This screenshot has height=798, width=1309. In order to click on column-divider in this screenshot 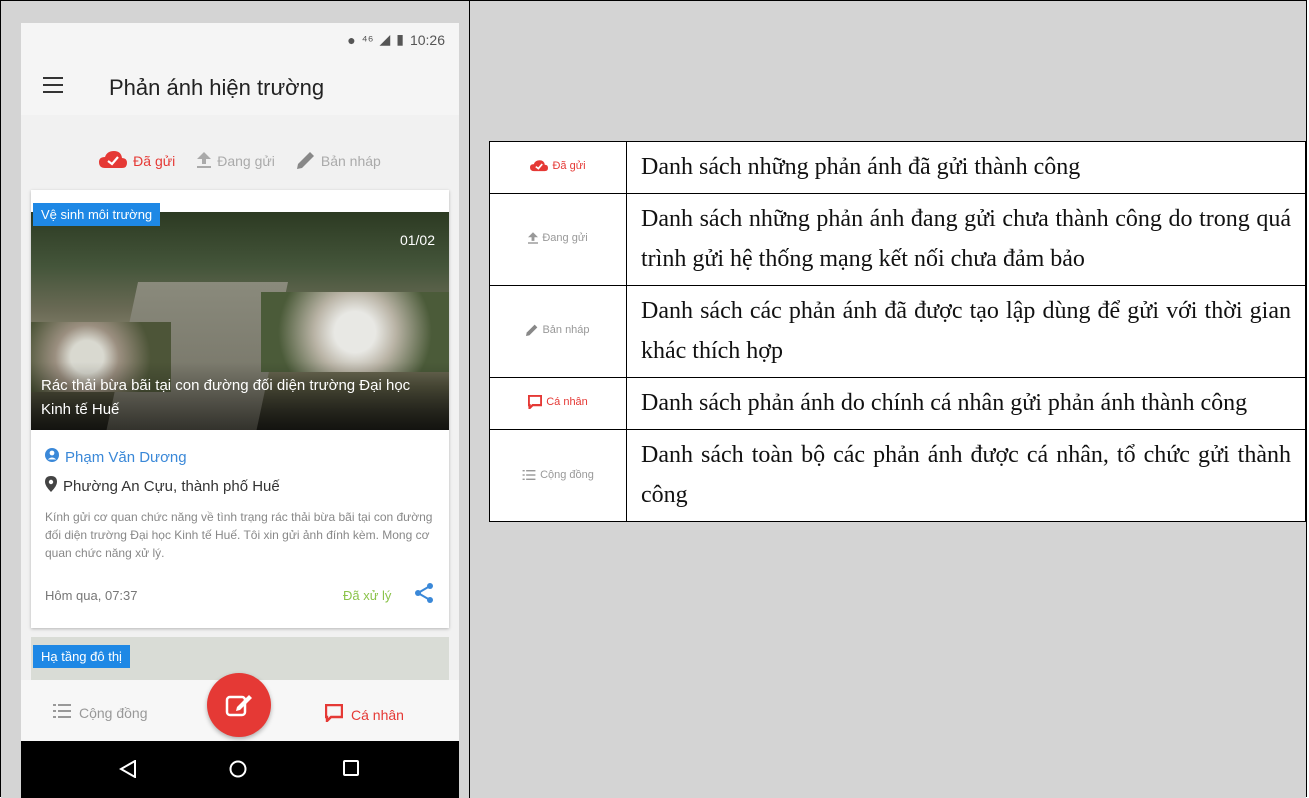, I will do `click(469, 399)`.